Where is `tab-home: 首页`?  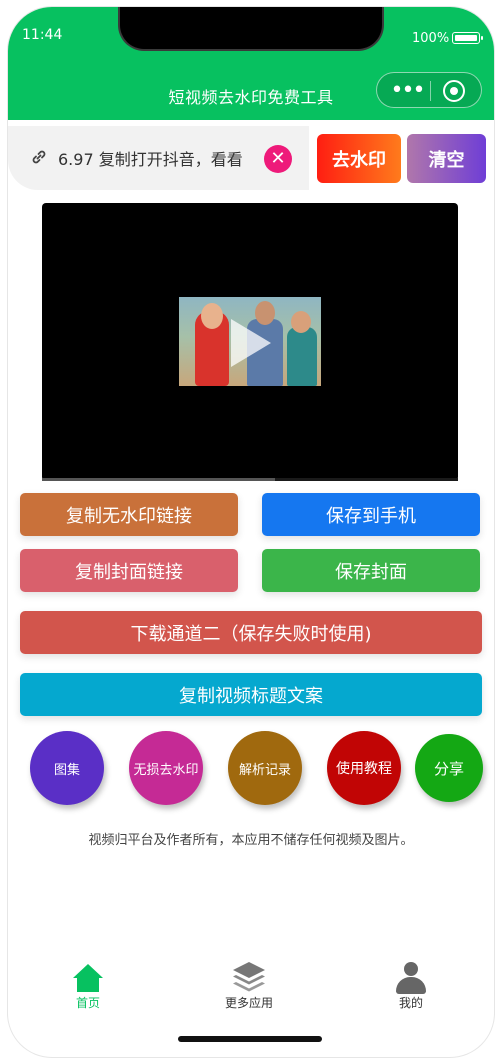
tab-home: 首页 is located at coordinates (88, 981).